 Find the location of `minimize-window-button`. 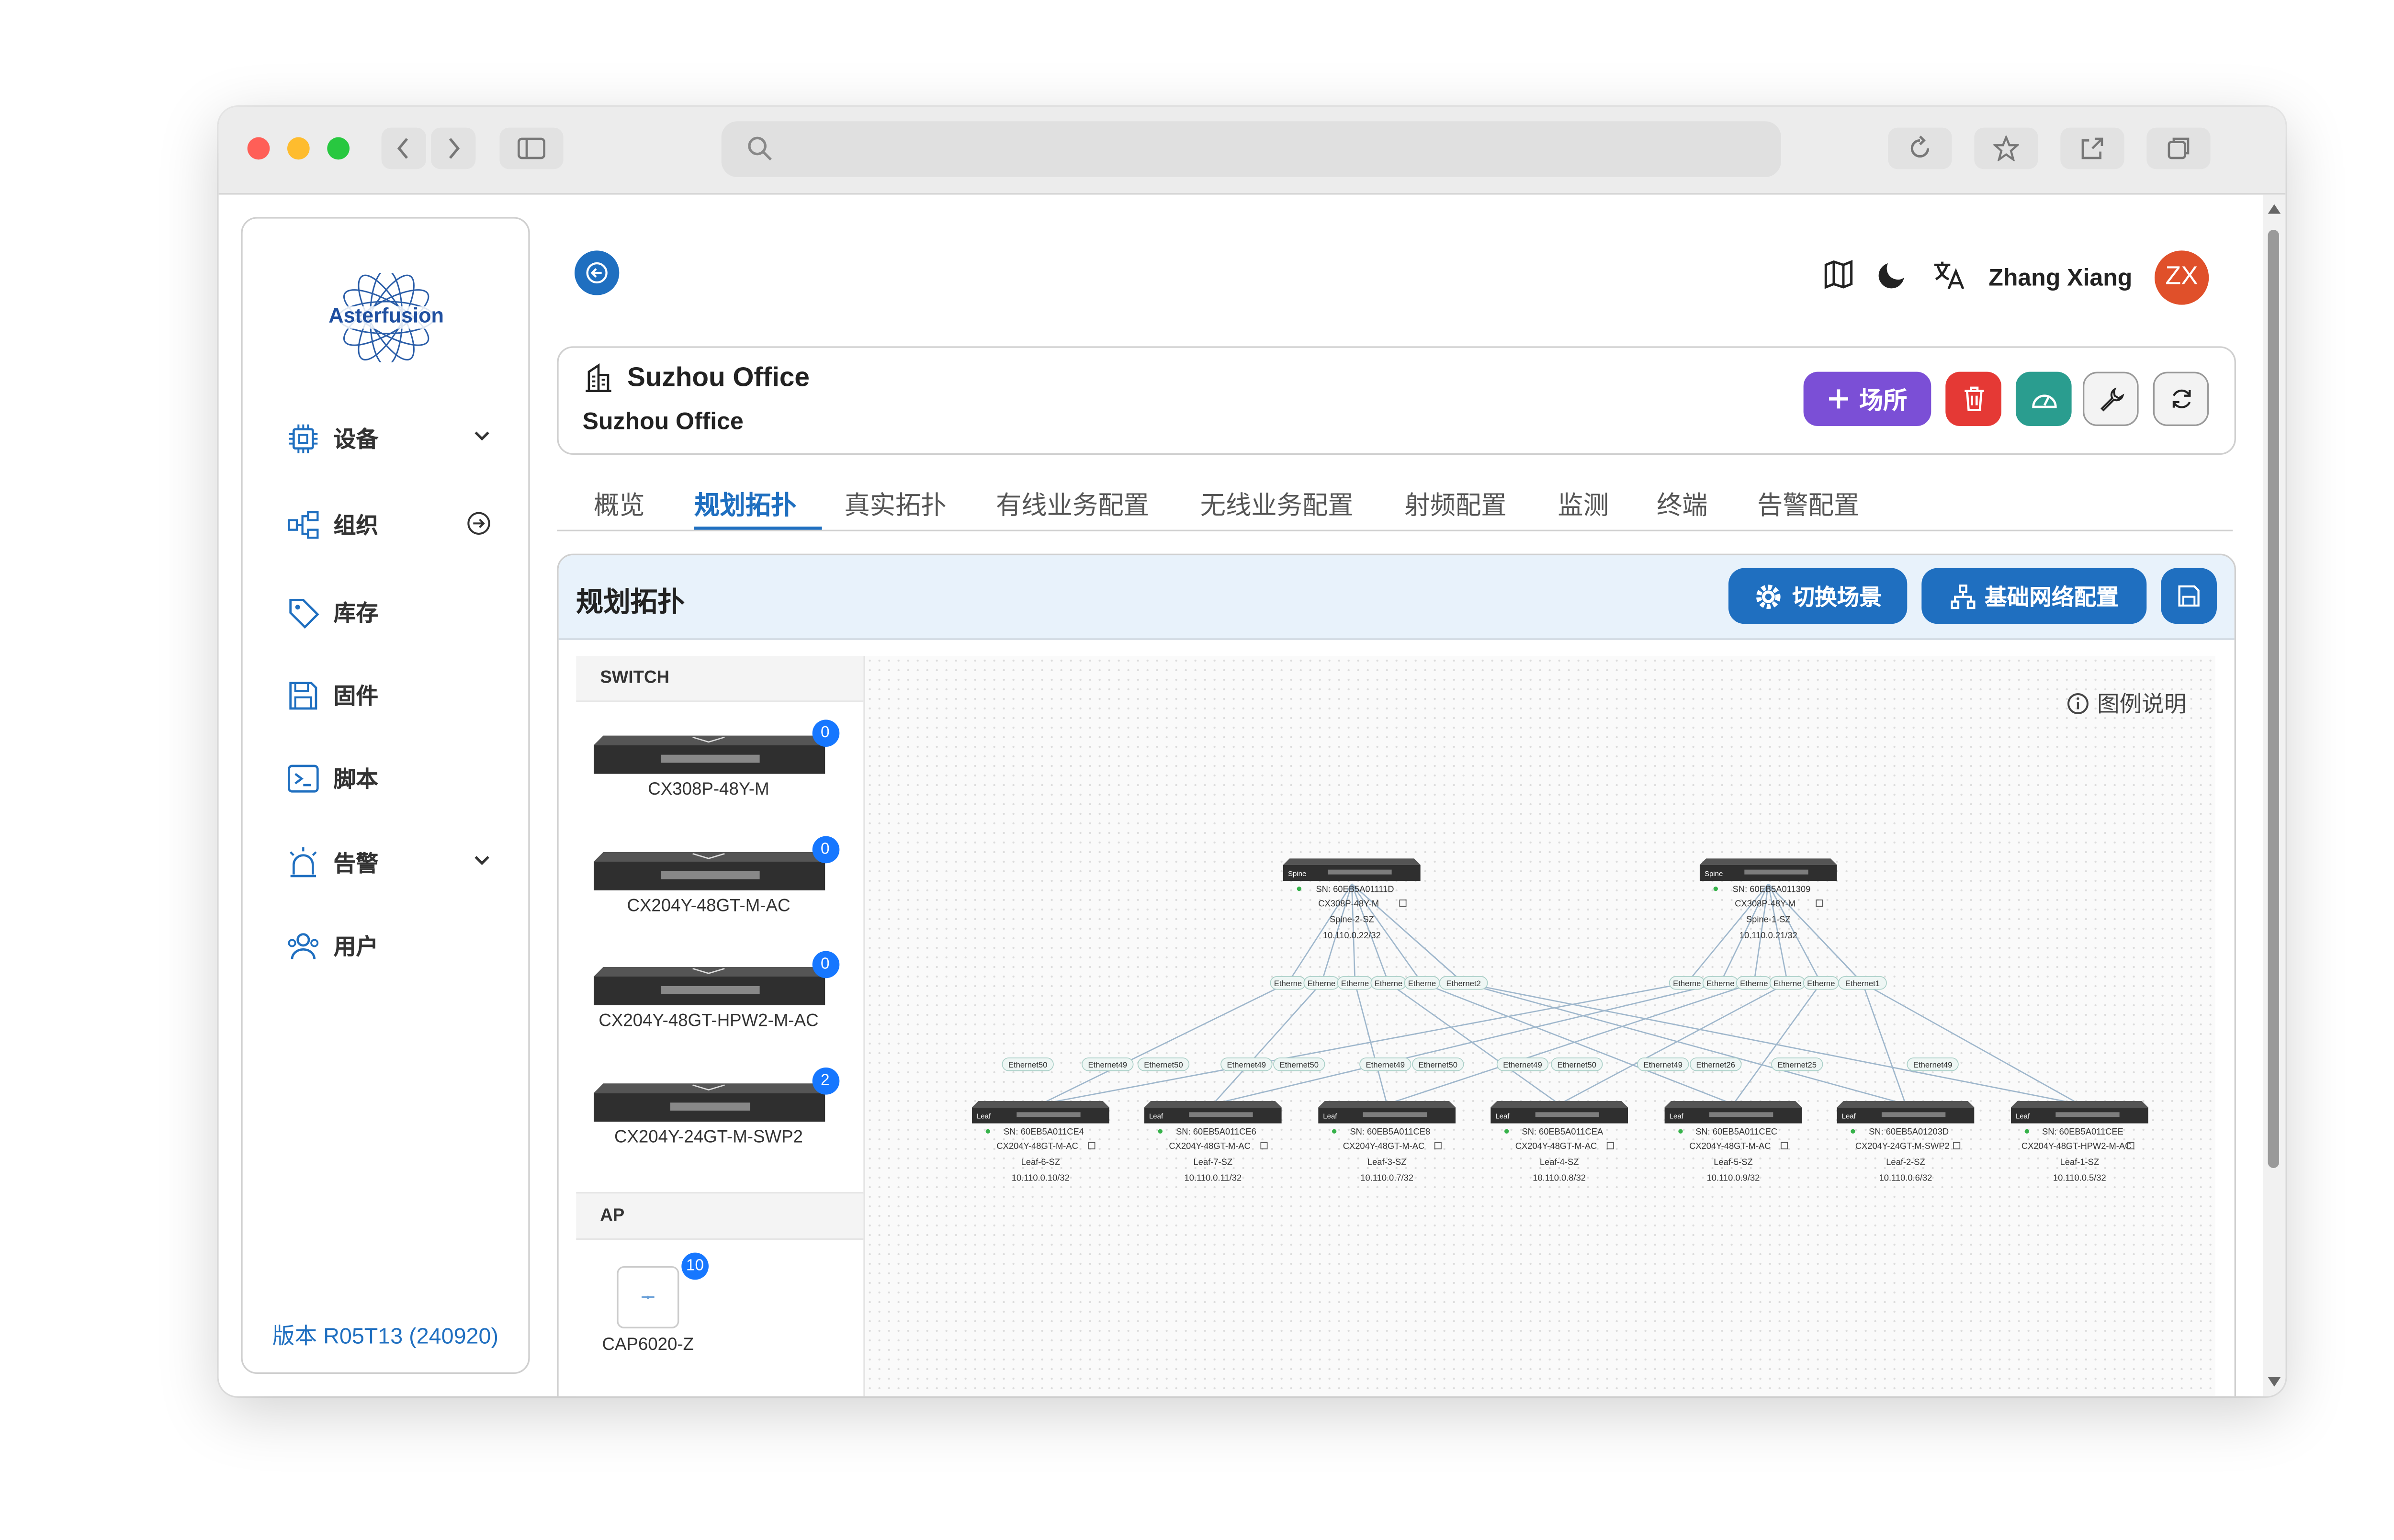

minimize-window-button is located at coordinates (299, 148).